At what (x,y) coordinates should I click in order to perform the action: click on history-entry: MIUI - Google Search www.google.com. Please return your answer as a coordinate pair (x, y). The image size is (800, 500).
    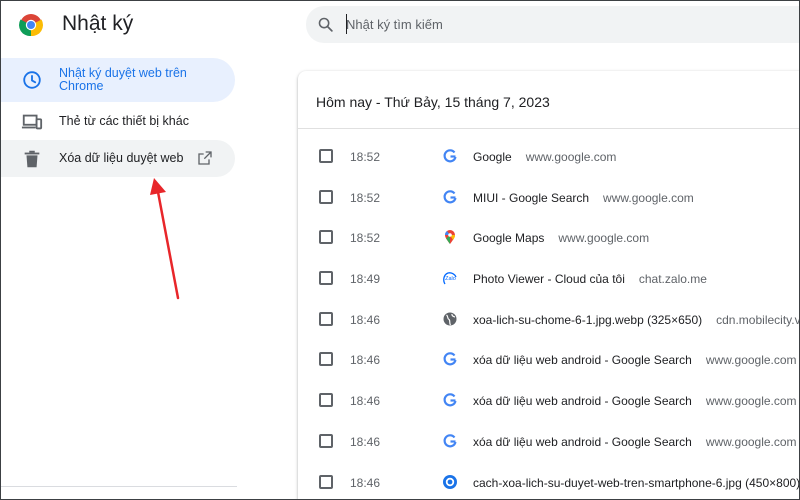
    Looking at the image, I should click on (583, 198).